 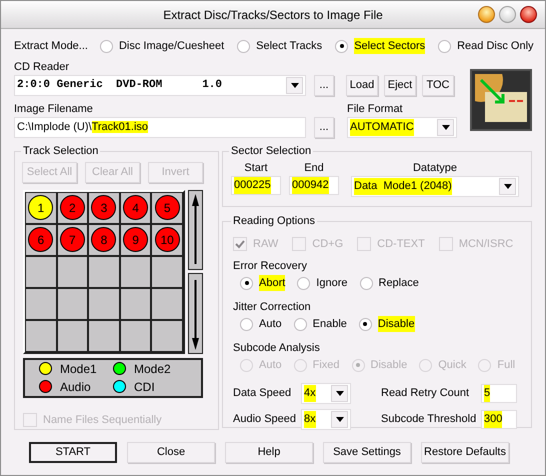 I want to click on dropdown: 2:0:0 Generic DVD-ROM 1.0, so click(x=160, y=85).